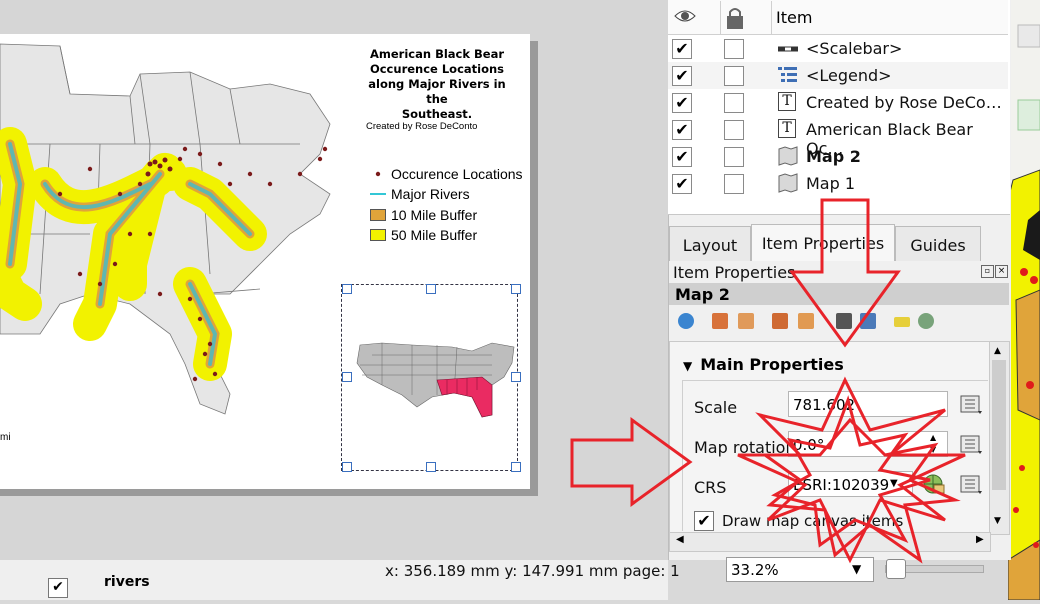 The height and width of the screenshot is (604, 1040). What do you see at coordinates (532, 571) in the screenshot?
I see `cursor-coordinates: x: 356.189 mm y: 147.991 mm page: 1` at bounding box center [532, 571].